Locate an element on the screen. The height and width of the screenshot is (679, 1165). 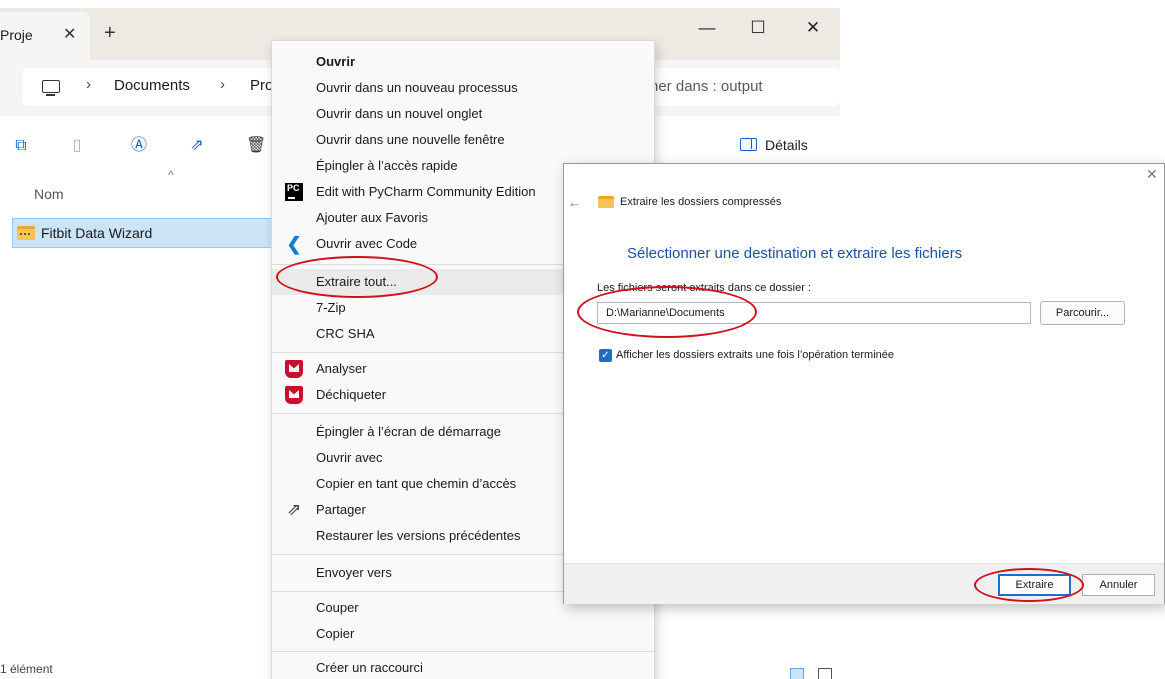
menu-item-label: Couper is located at coordinates (337, 607).